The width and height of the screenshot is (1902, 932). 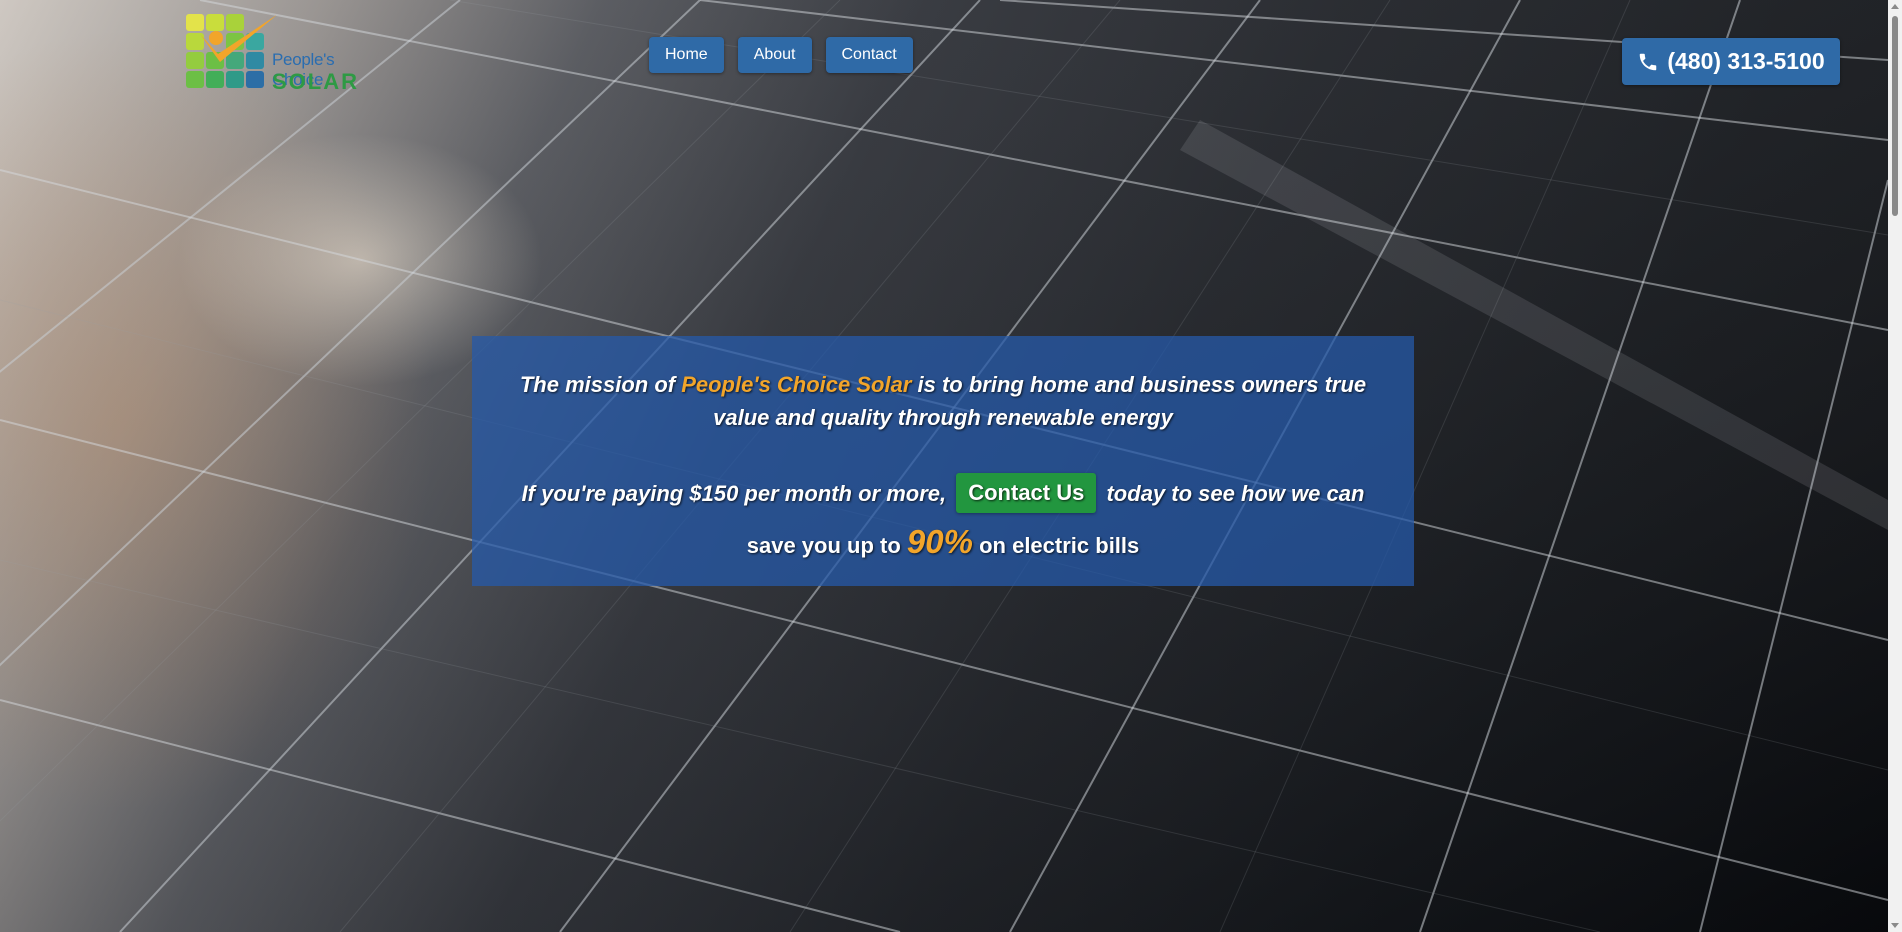 What do you see at coordinates (869, 55) in the screenshot?
I see `nav-contact-button: Contact` at bounding box center [869, 55].